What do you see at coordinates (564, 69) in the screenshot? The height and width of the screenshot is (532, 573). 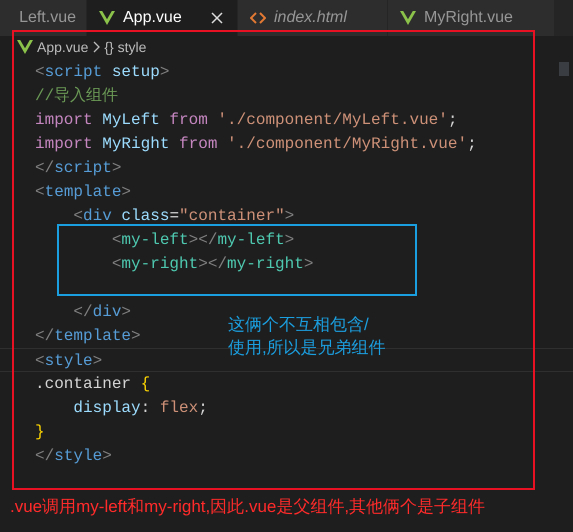 I see `minimap` at bounding box center [564, 69].